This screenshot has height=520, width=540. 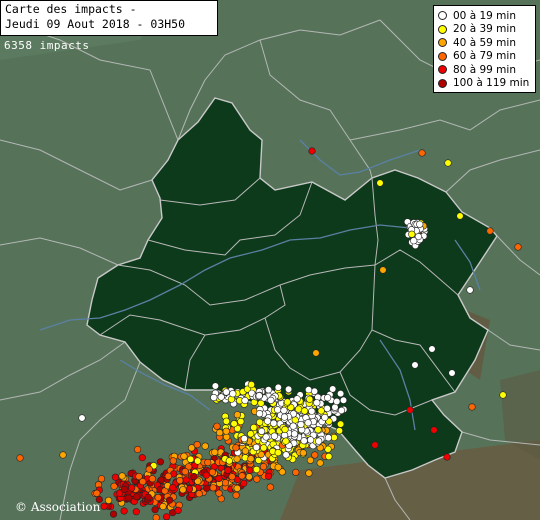 I want to click on legend-label: 60 à 79 min, so click(x=484, y=56).